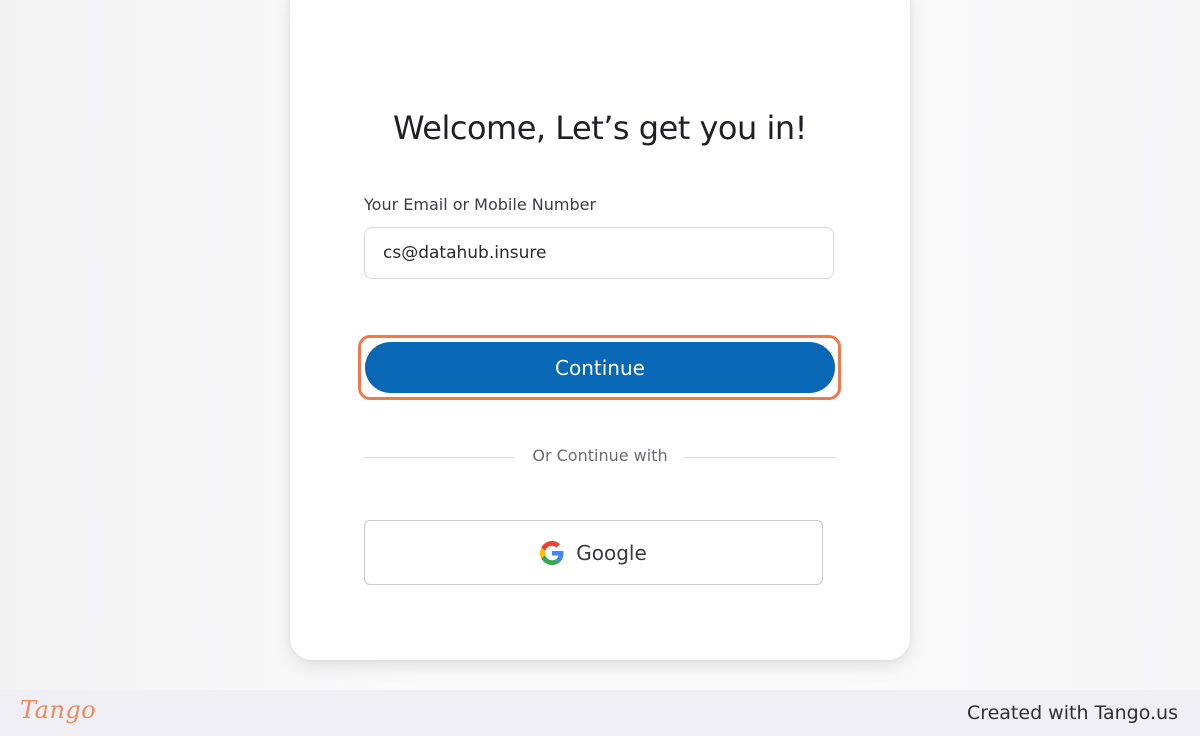 The width and height of the screenshot is (1200, 736). Describe the element at coordinates (480, 204) in the screenshot. I see `email-label: Your Email or Mobile Number` at that location.